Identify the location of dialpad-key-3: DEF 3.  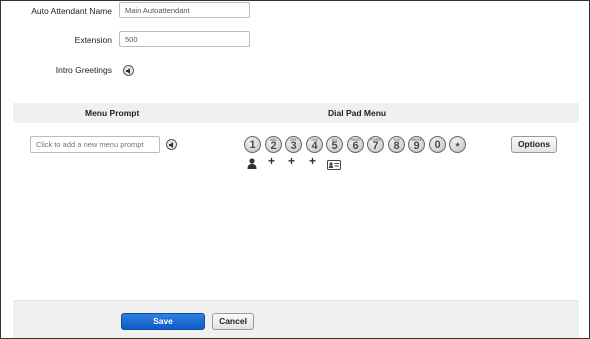
(293, 144).